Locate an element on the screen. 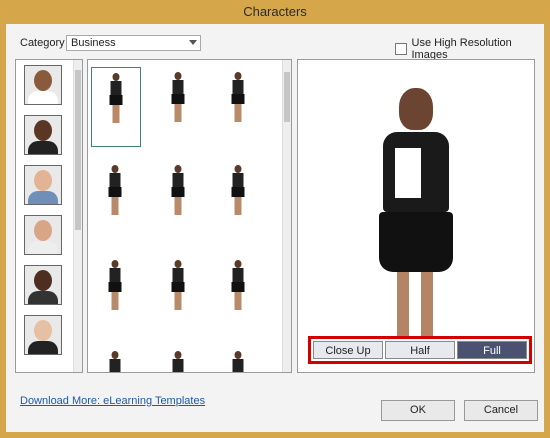  hires-option: Use High Resolution Images is located at coordinates (469, 49).